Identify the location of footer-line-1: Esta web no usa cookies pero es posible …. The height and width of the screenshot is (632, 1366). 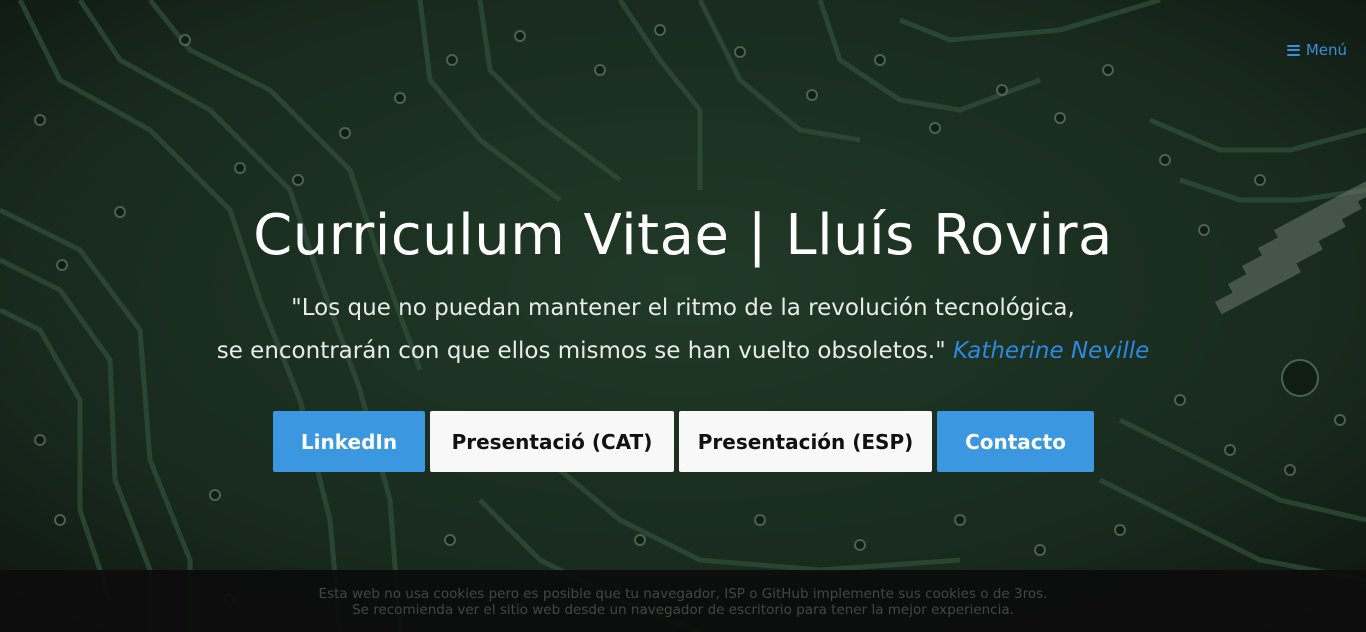
(683, 594).